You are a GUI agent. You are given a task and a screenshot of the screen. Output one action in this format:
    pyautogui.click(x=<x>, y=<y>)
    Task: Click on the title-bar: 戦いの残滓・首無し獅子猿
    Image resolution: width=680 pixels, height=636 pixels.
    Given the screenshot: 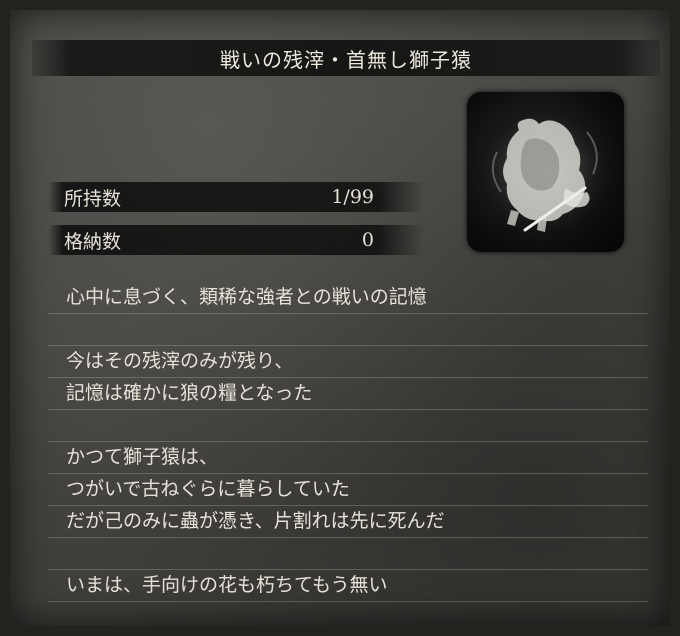 What is the action you would take?
    pyautogui.click(x=346, y=58)
    